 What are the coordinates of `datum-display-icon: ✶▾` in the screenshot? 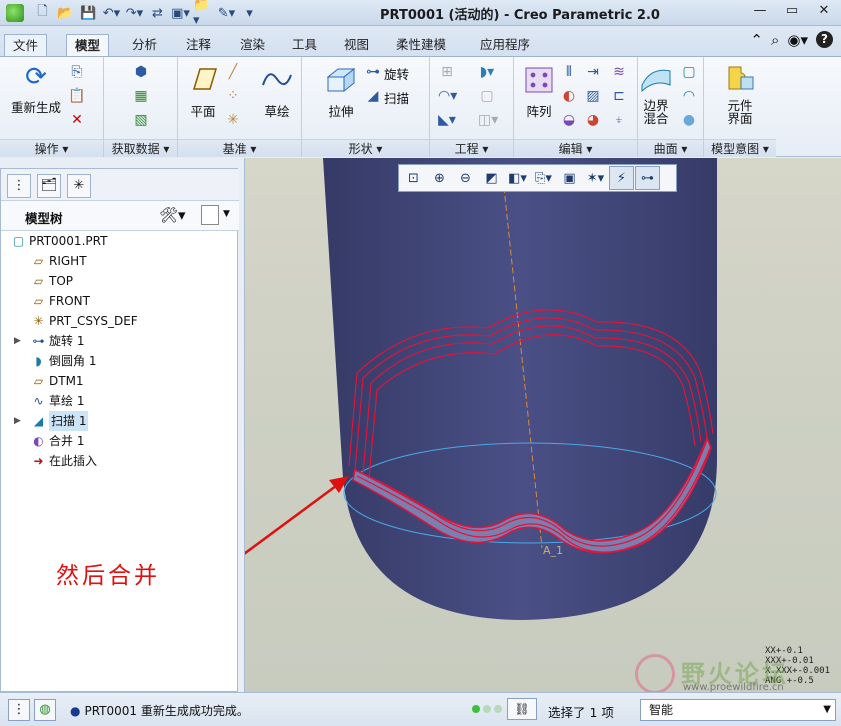 It's located at (595, 178).